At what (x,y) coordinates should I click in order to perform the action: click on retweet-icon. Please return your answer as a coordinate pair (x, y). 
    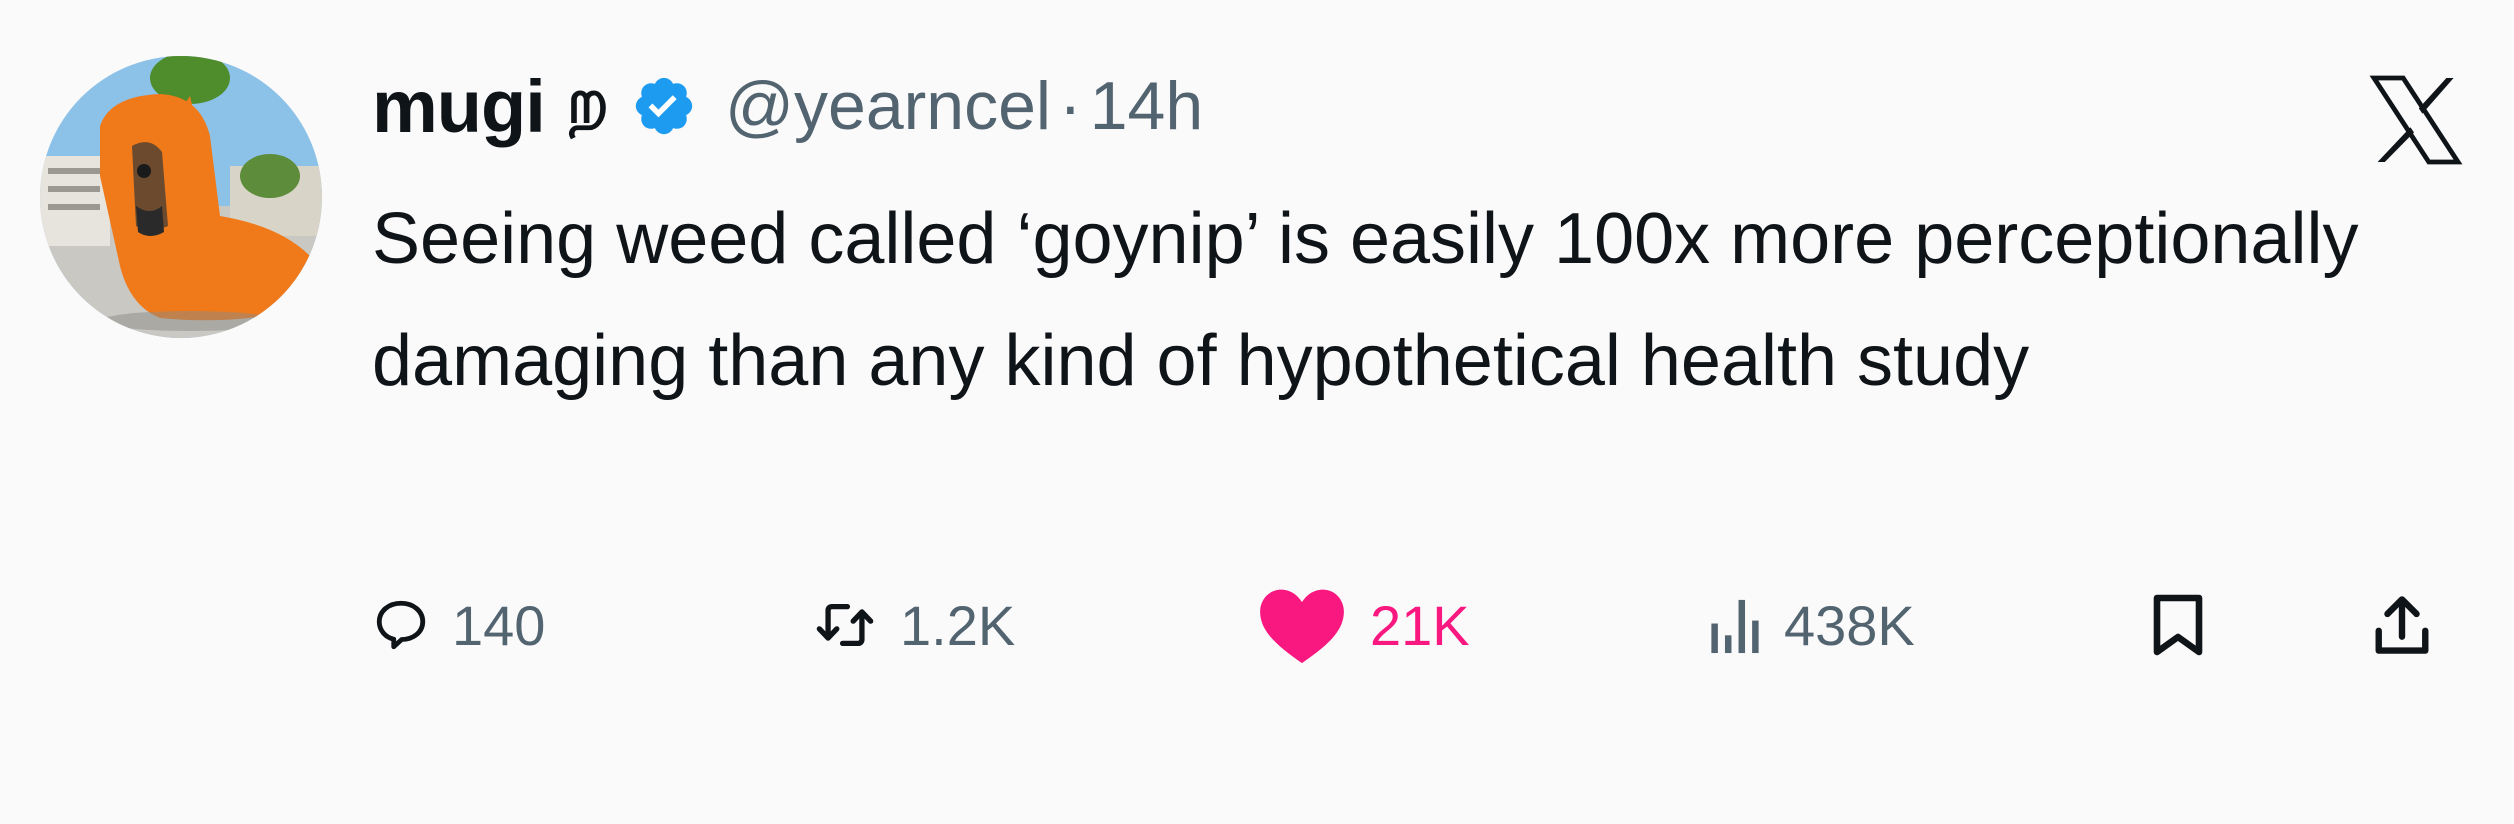
    Looking at the image, I should click on (845, 625).